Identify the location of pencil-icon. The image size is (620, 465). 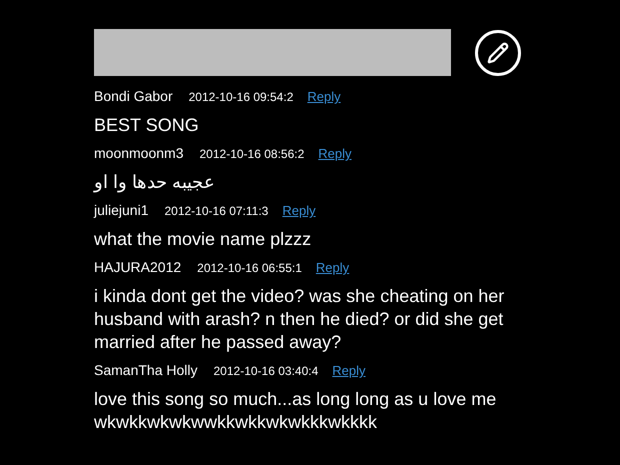
(498, 53).